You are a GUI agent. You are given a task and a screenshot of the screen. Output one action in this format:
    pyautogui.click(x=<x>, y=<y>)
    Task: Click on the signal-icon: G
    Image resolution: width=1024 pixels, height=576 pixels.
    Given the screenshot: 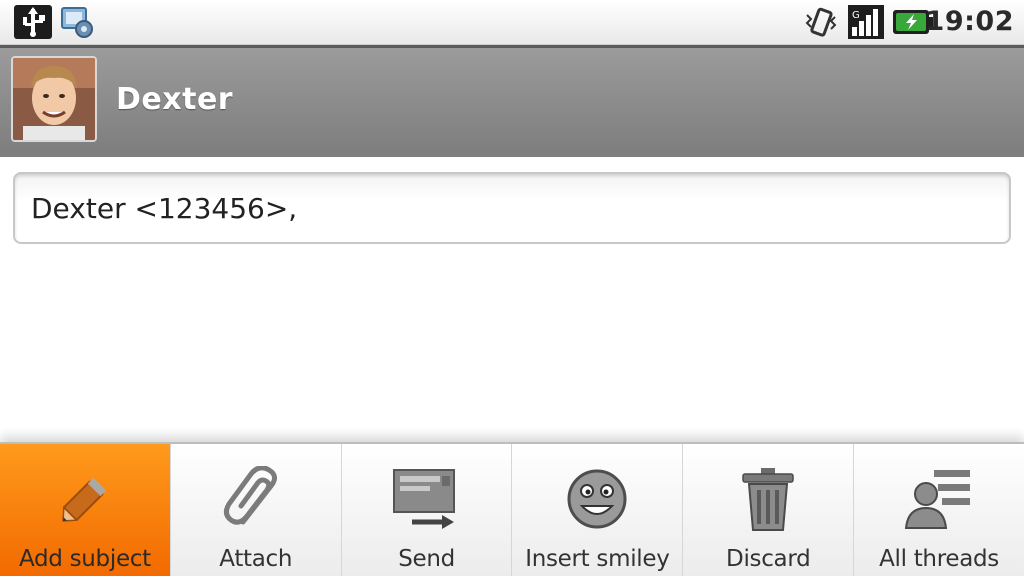 What is the action you would take?
    pyautogui.click(x=866, y=22)
    